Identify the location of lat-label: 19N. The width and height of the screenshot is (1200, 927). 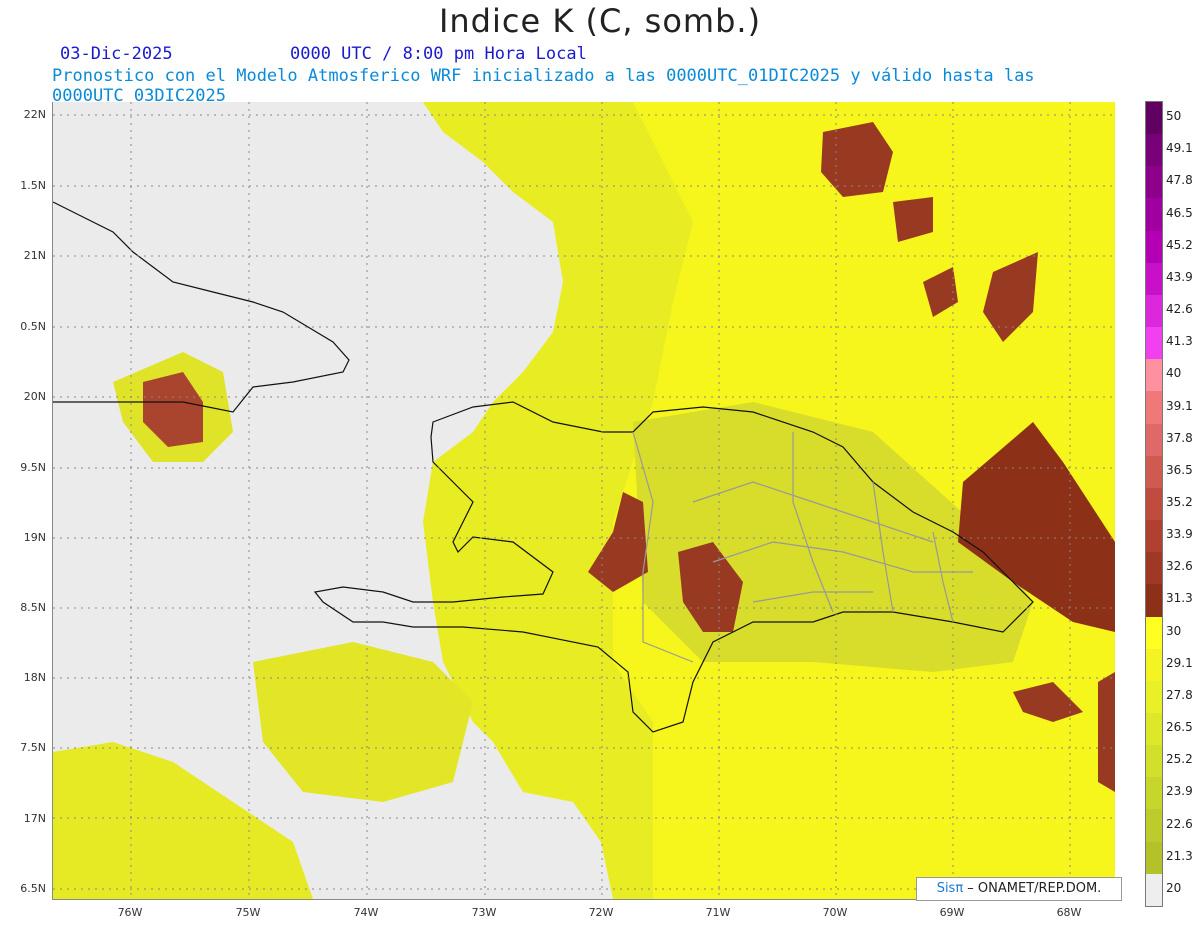
(34, 537).